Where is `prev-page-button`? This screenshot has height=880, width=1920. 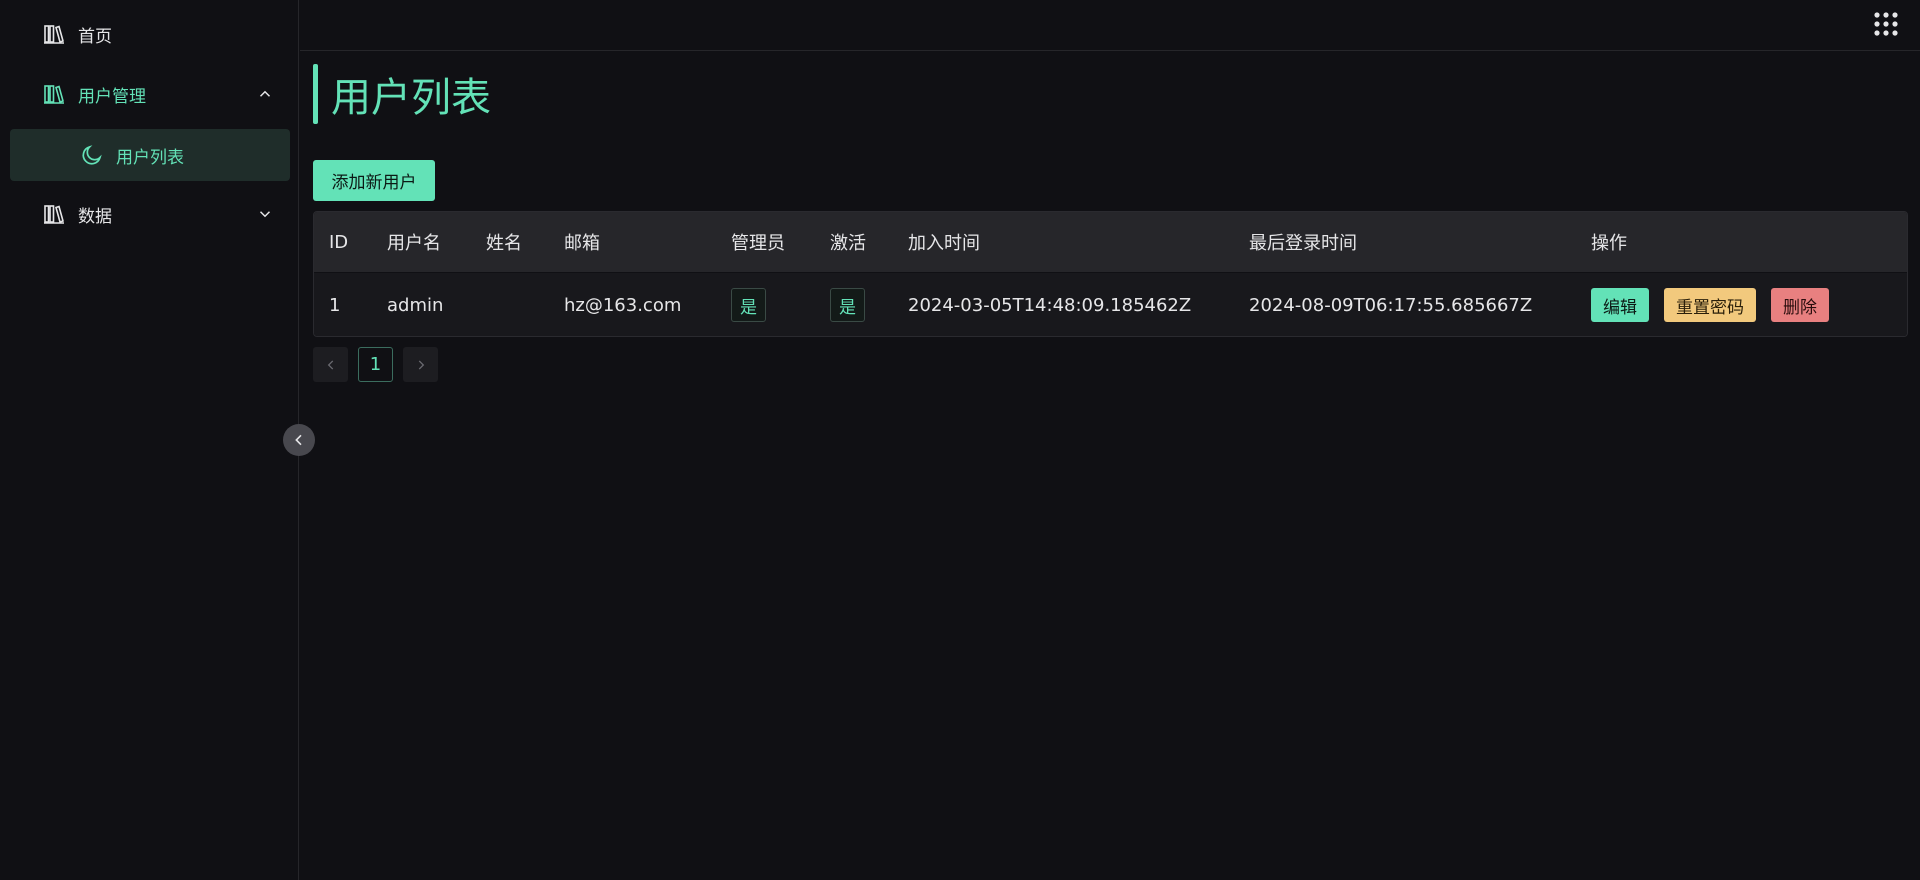
prev-page-button is located at coordinates (330, 364).